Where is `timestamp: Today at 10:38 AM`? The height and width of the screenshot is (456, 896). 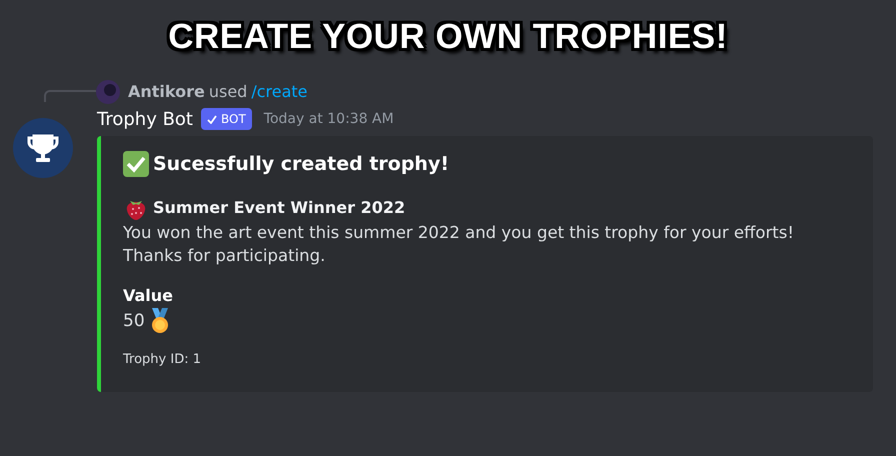 timestamp: Today at 10:38 AM is located at coordinates (329, 119).